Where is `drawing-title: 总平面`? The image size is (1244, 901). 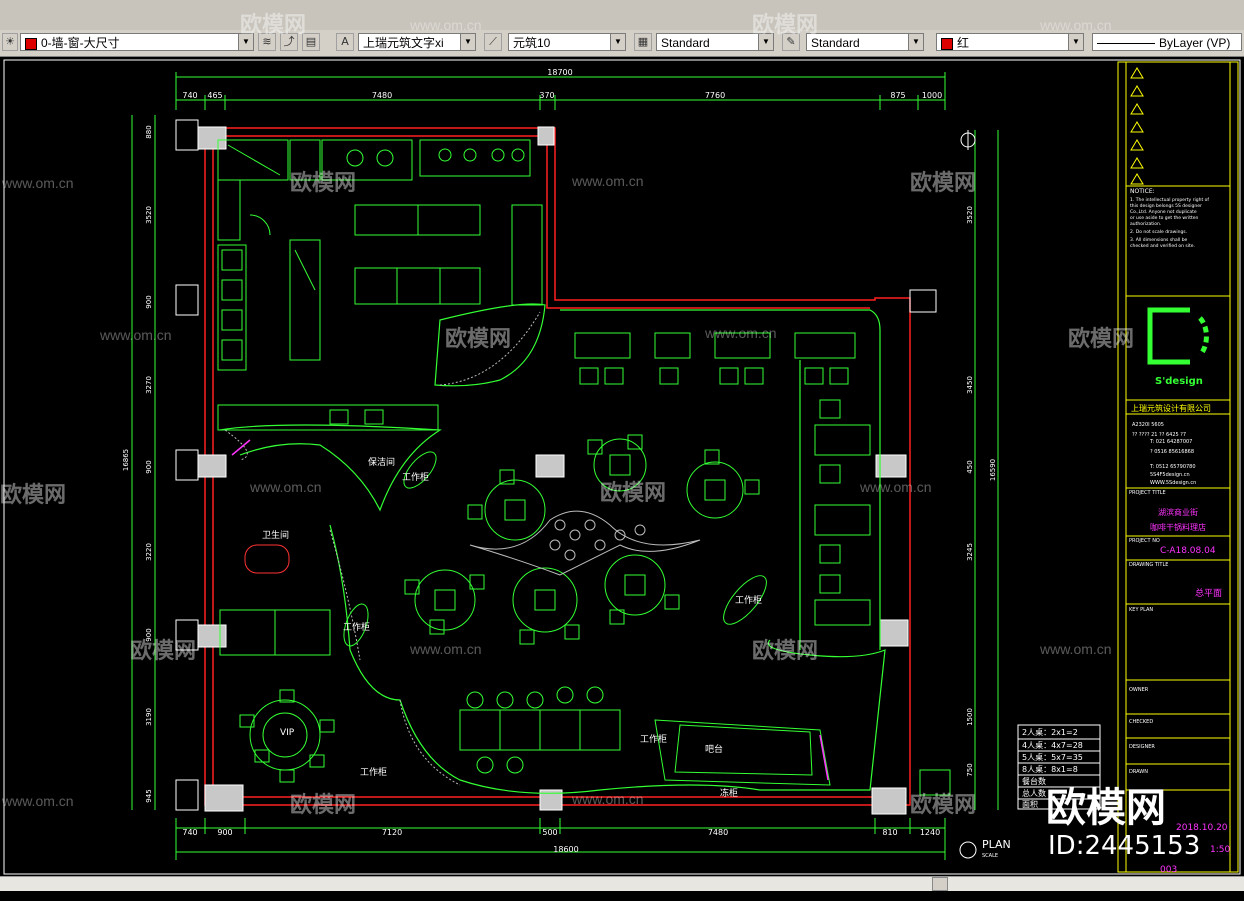
drawing-title: 总平面 is located at coordinates (1208, 593).